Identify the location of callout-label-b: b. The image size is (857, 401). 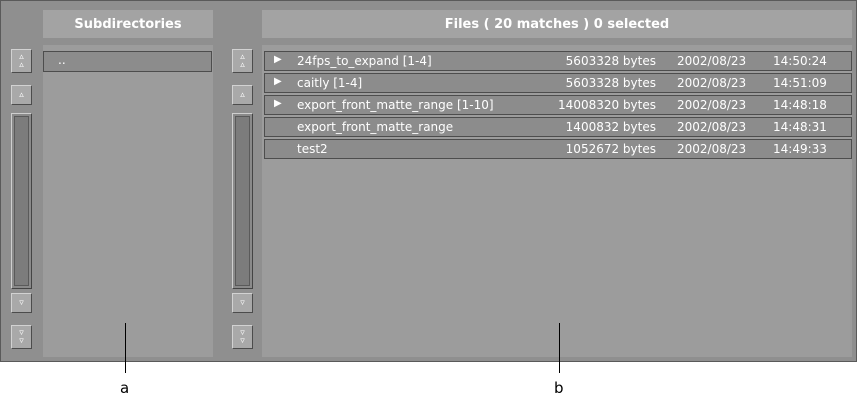
(559, 388).